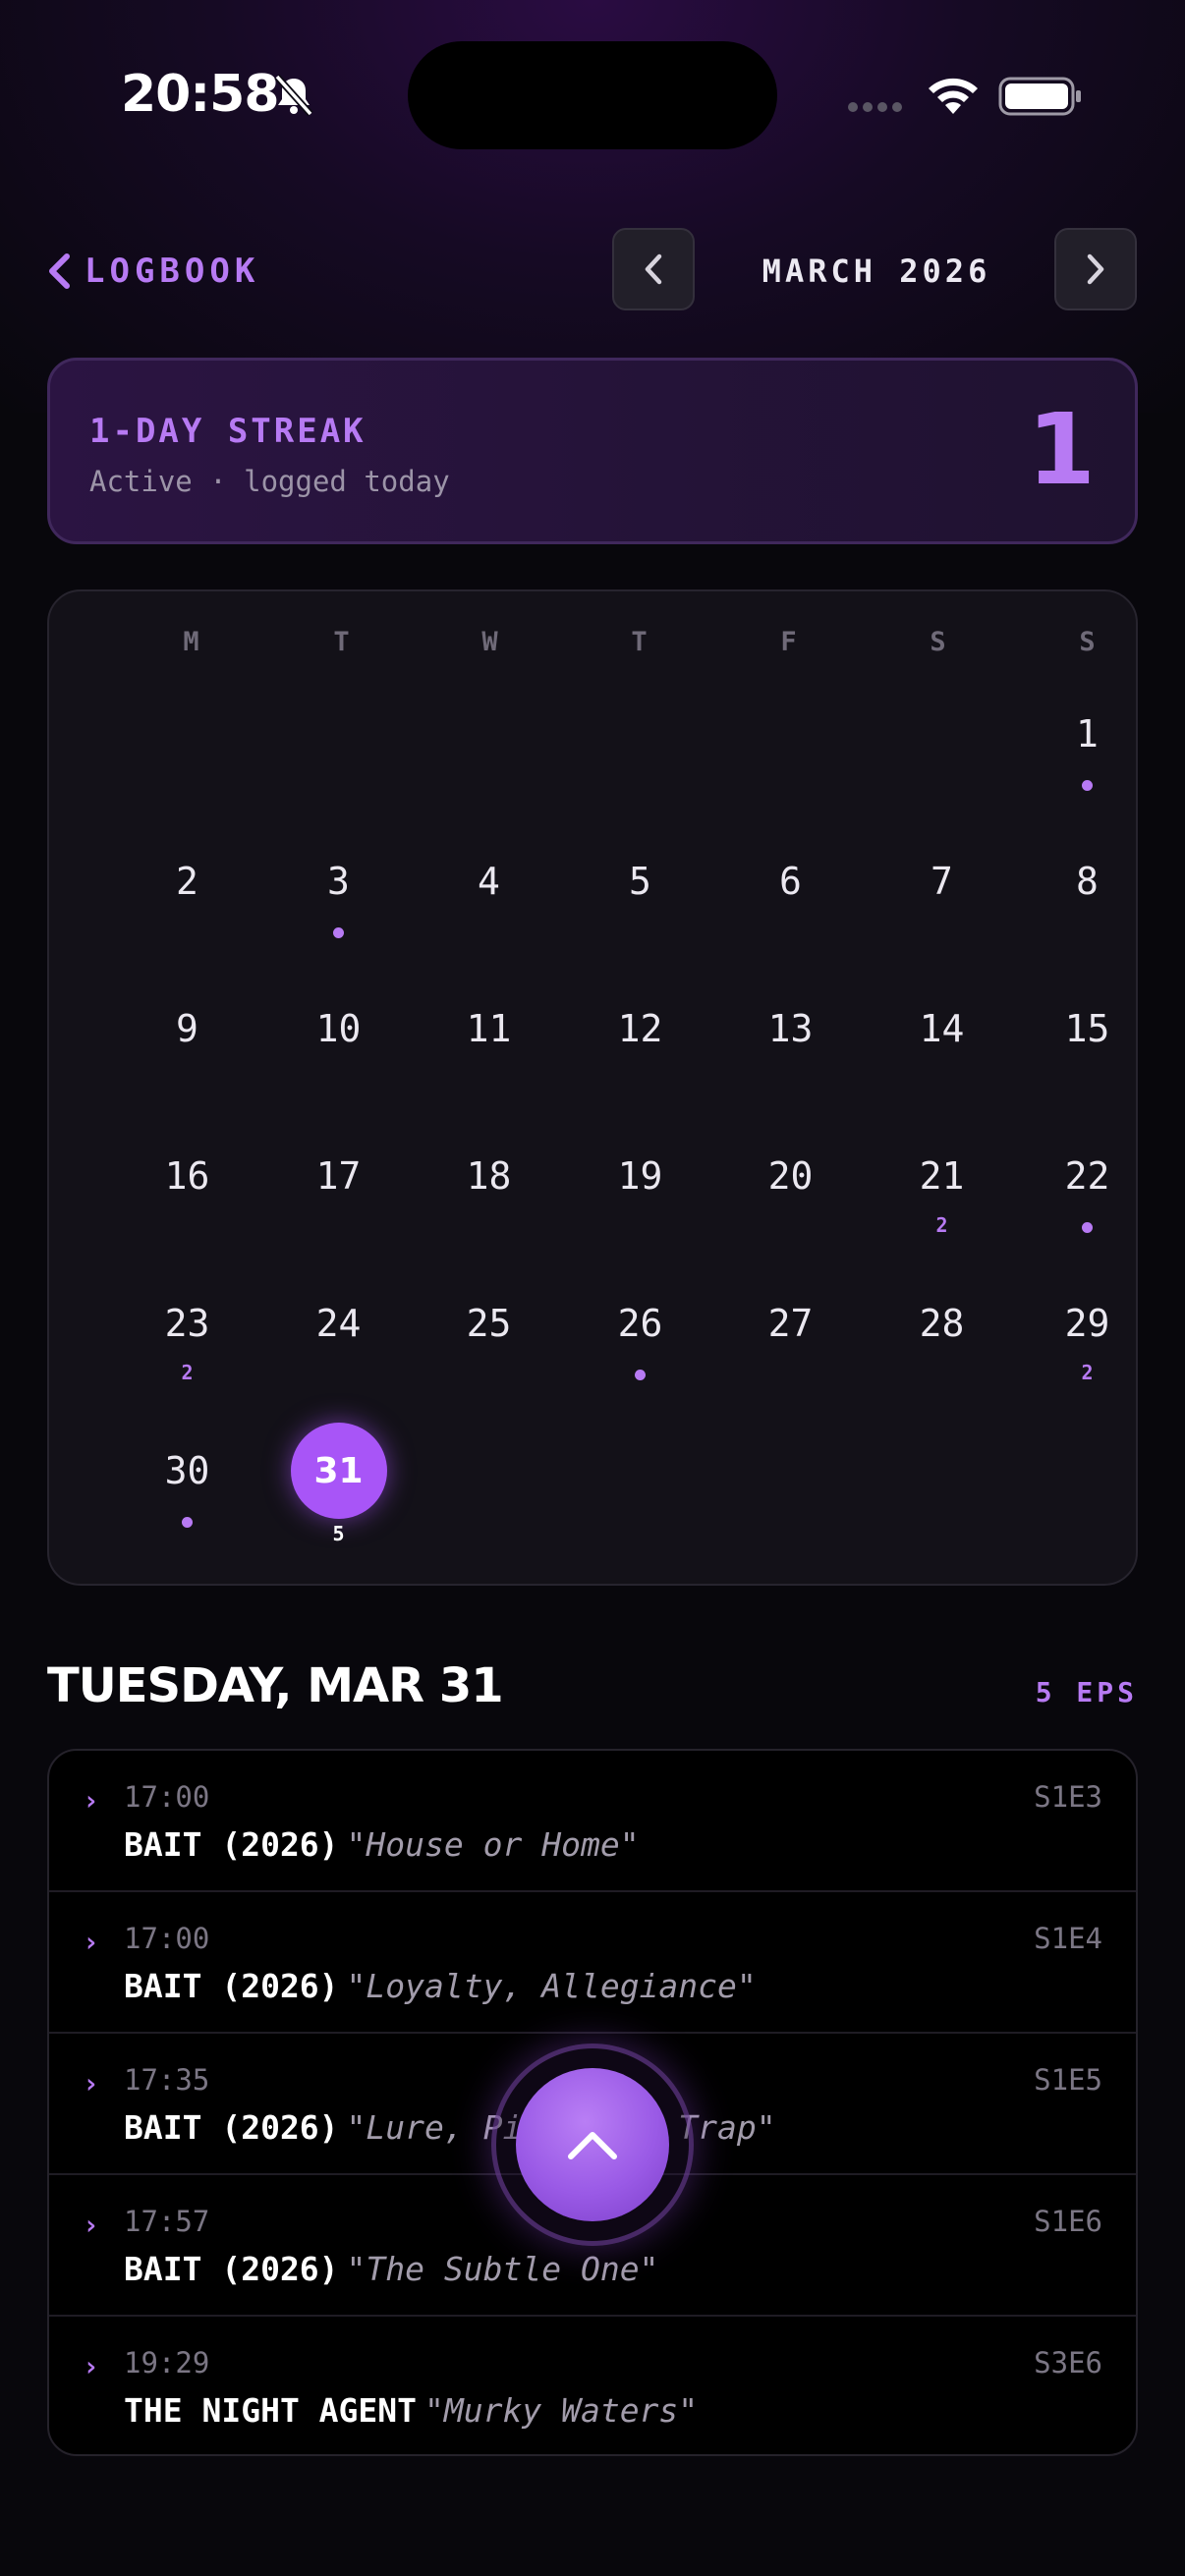  I want to click on calendar-day-11: 11, so click(489, 1028).